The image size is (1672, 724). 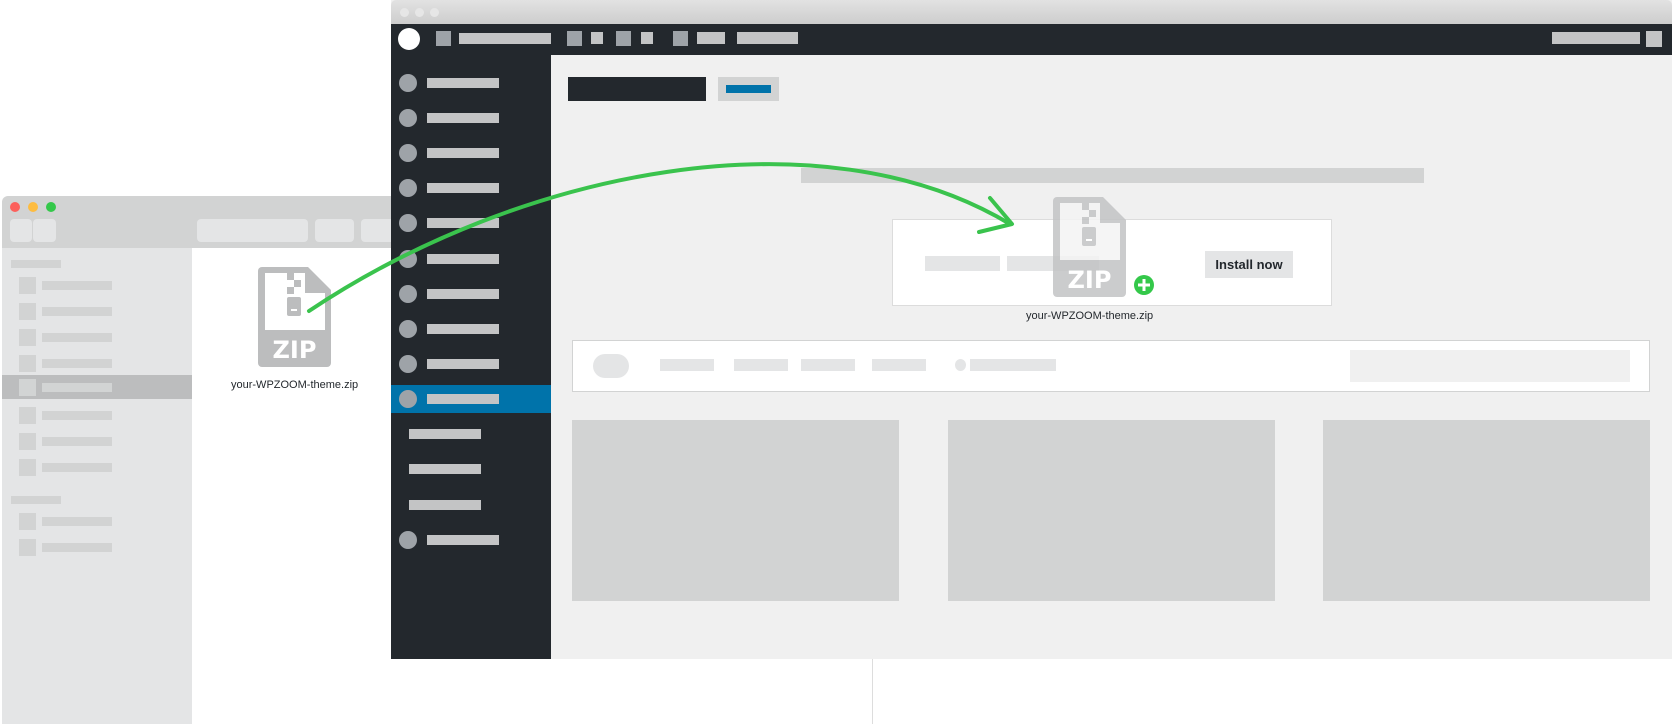 I want to click on dragged-file-name: your-WPZOOM-theme.zip, so click(x=1090, y=316).